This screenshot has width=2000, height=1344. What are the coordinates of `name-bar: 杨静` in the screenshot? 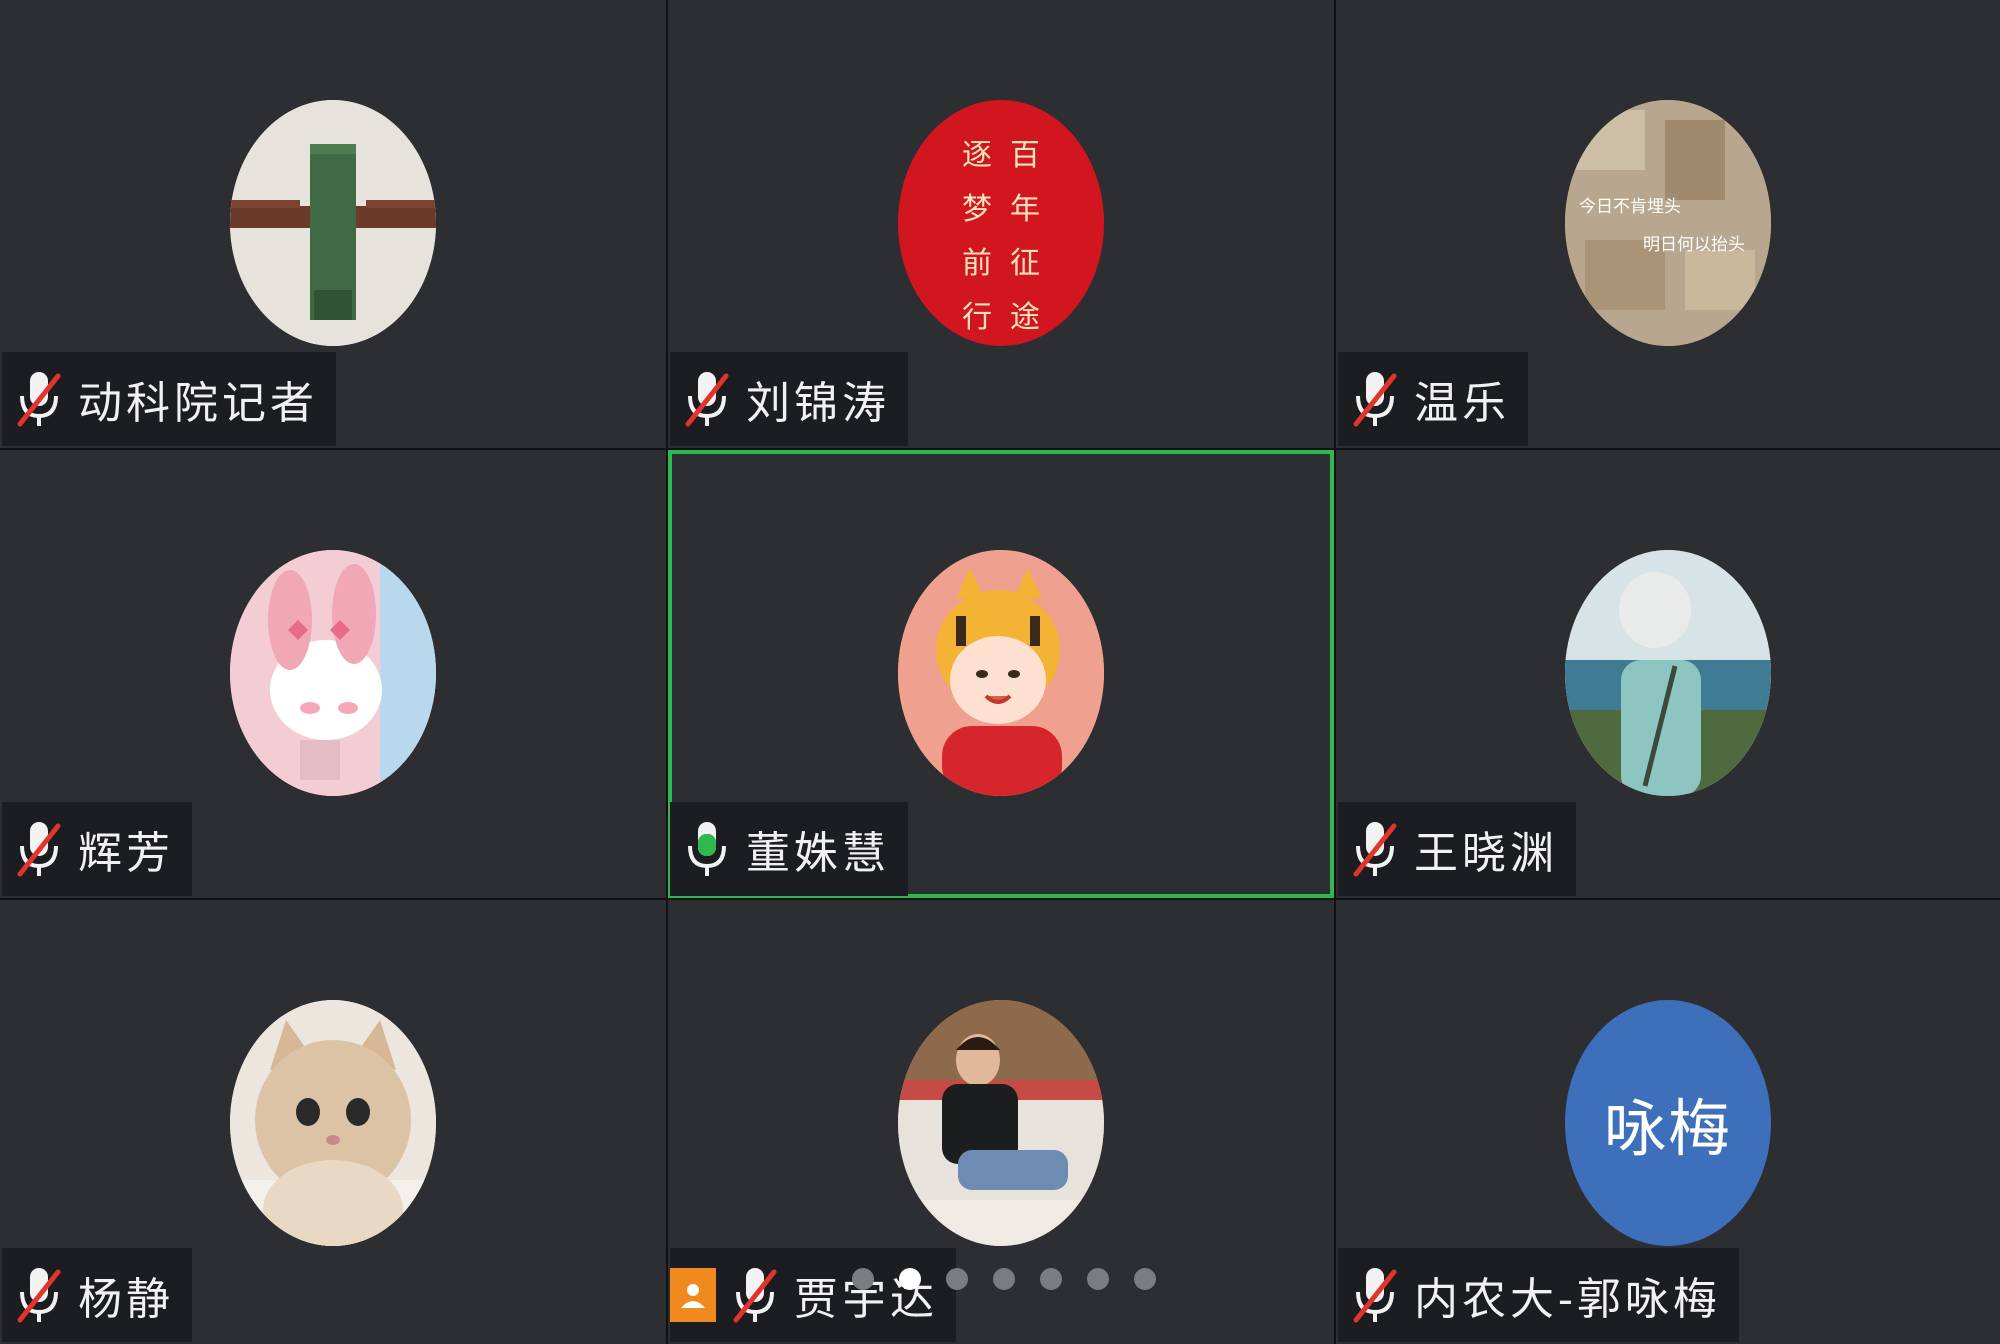 It's located at (97, 1295).